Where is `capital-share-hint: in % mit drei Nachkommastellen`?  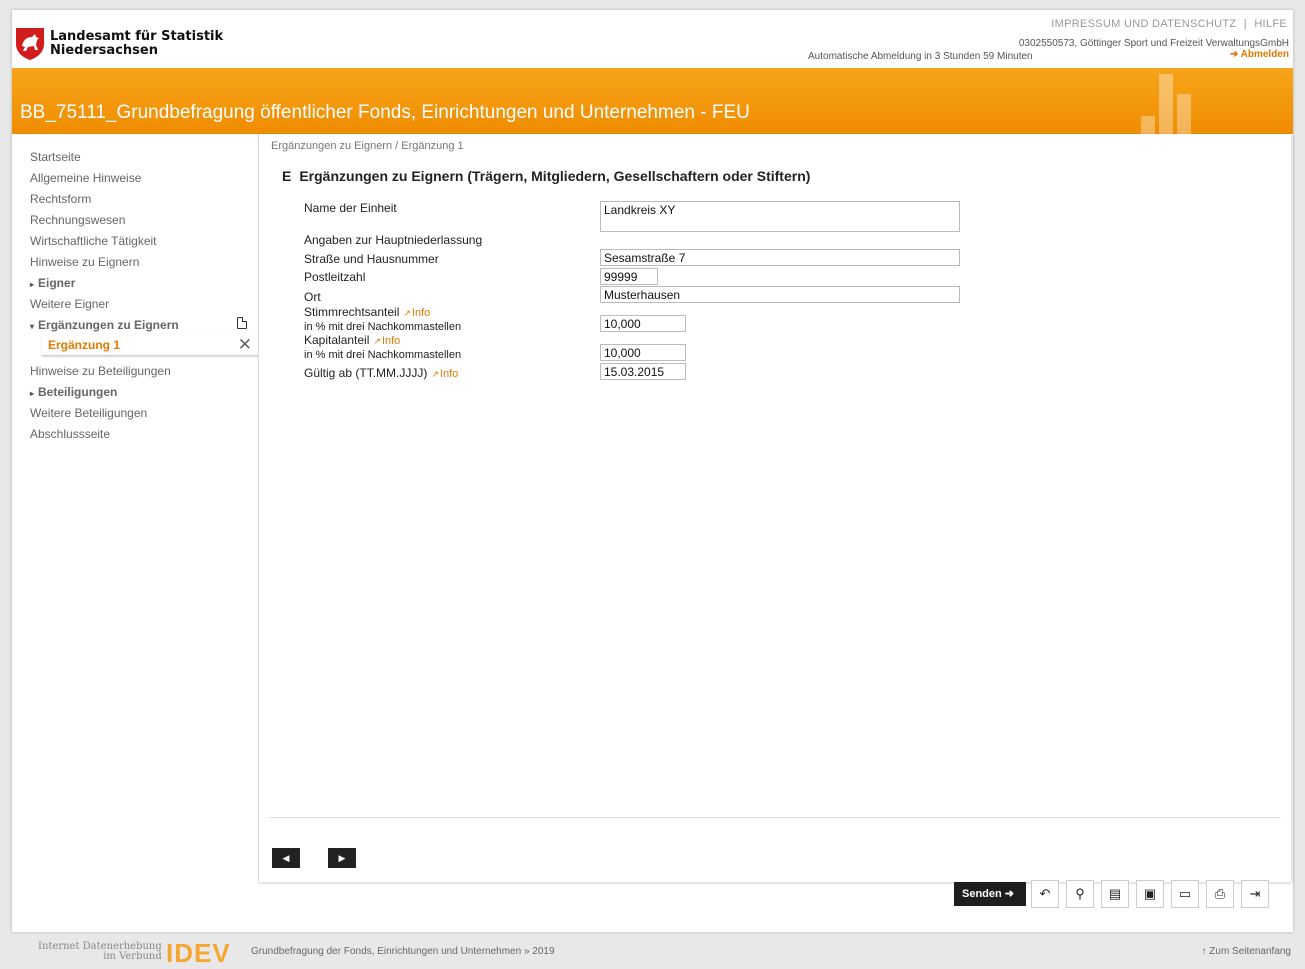
capital-share-hint: in % mit drei Nachkommastellen is located at coordinates (383, 355).